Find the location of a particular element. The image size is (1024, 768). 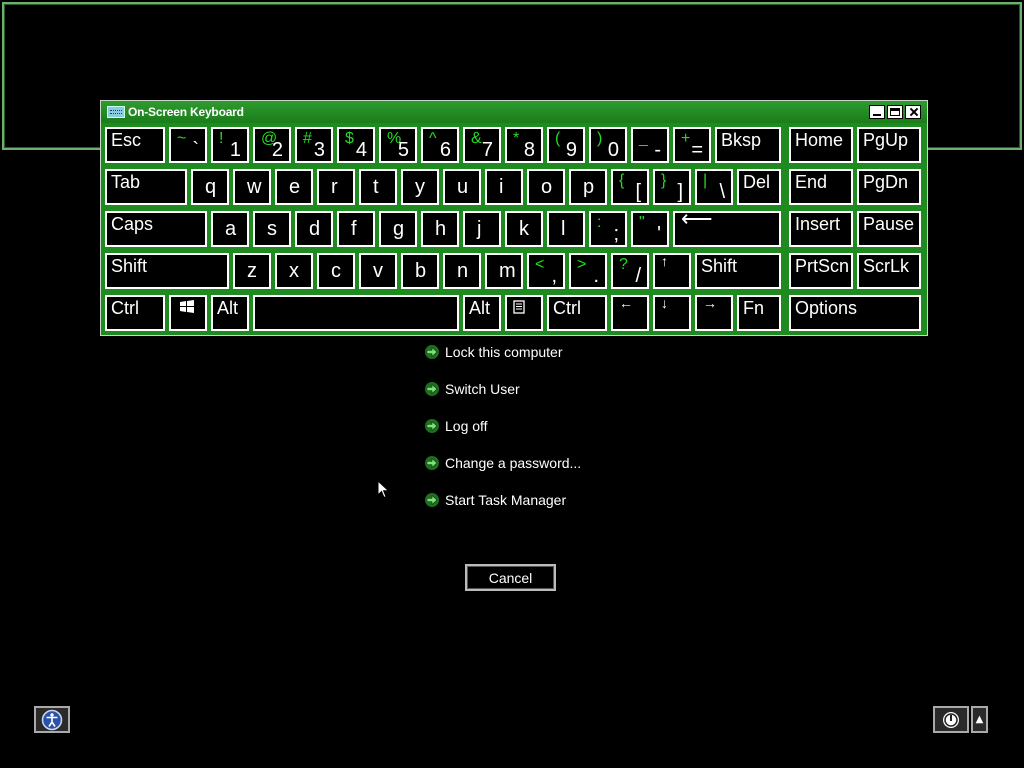

key-k: k is located at coordinates (524, 229).